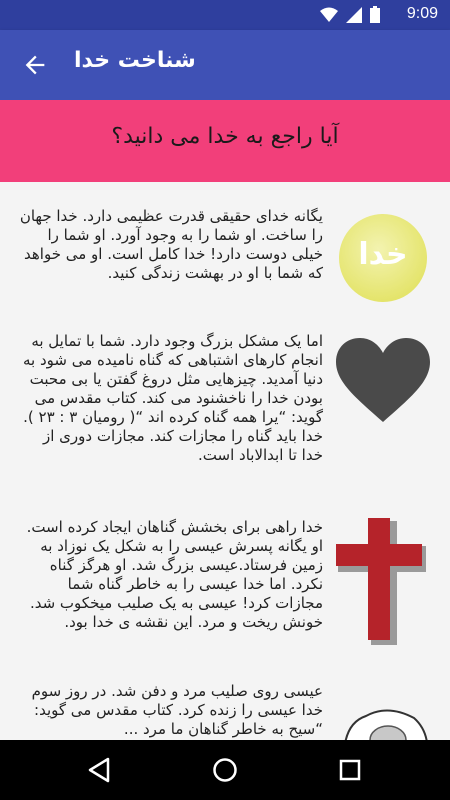 Image resolution: width=450 pixels, height=800 pixels. I want to click on page-title: شناخت خدا, so click(135, 60).